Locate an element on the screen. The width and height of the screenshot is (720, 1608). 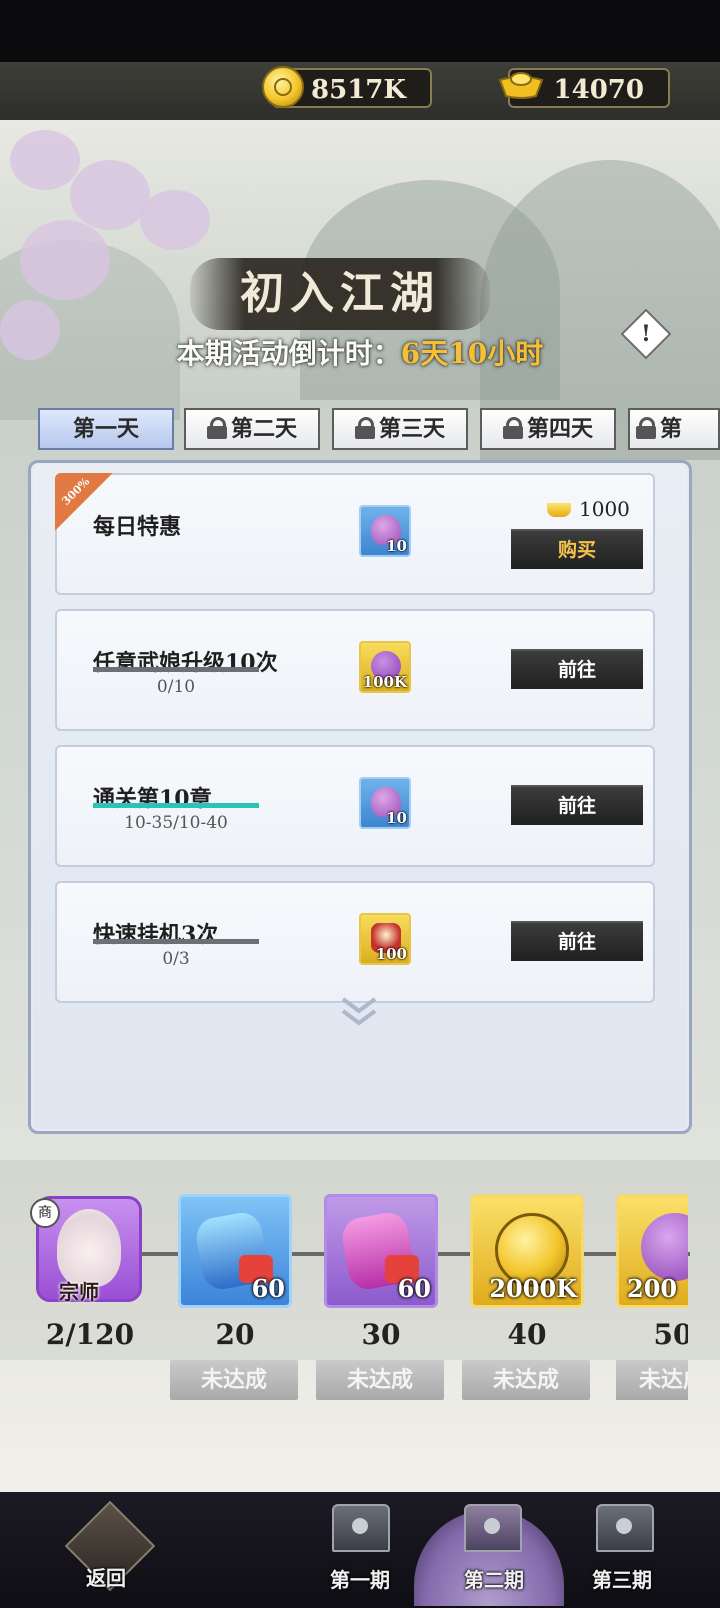
progress-text: 10-35/10-40 is located at coordinates (176, 823).